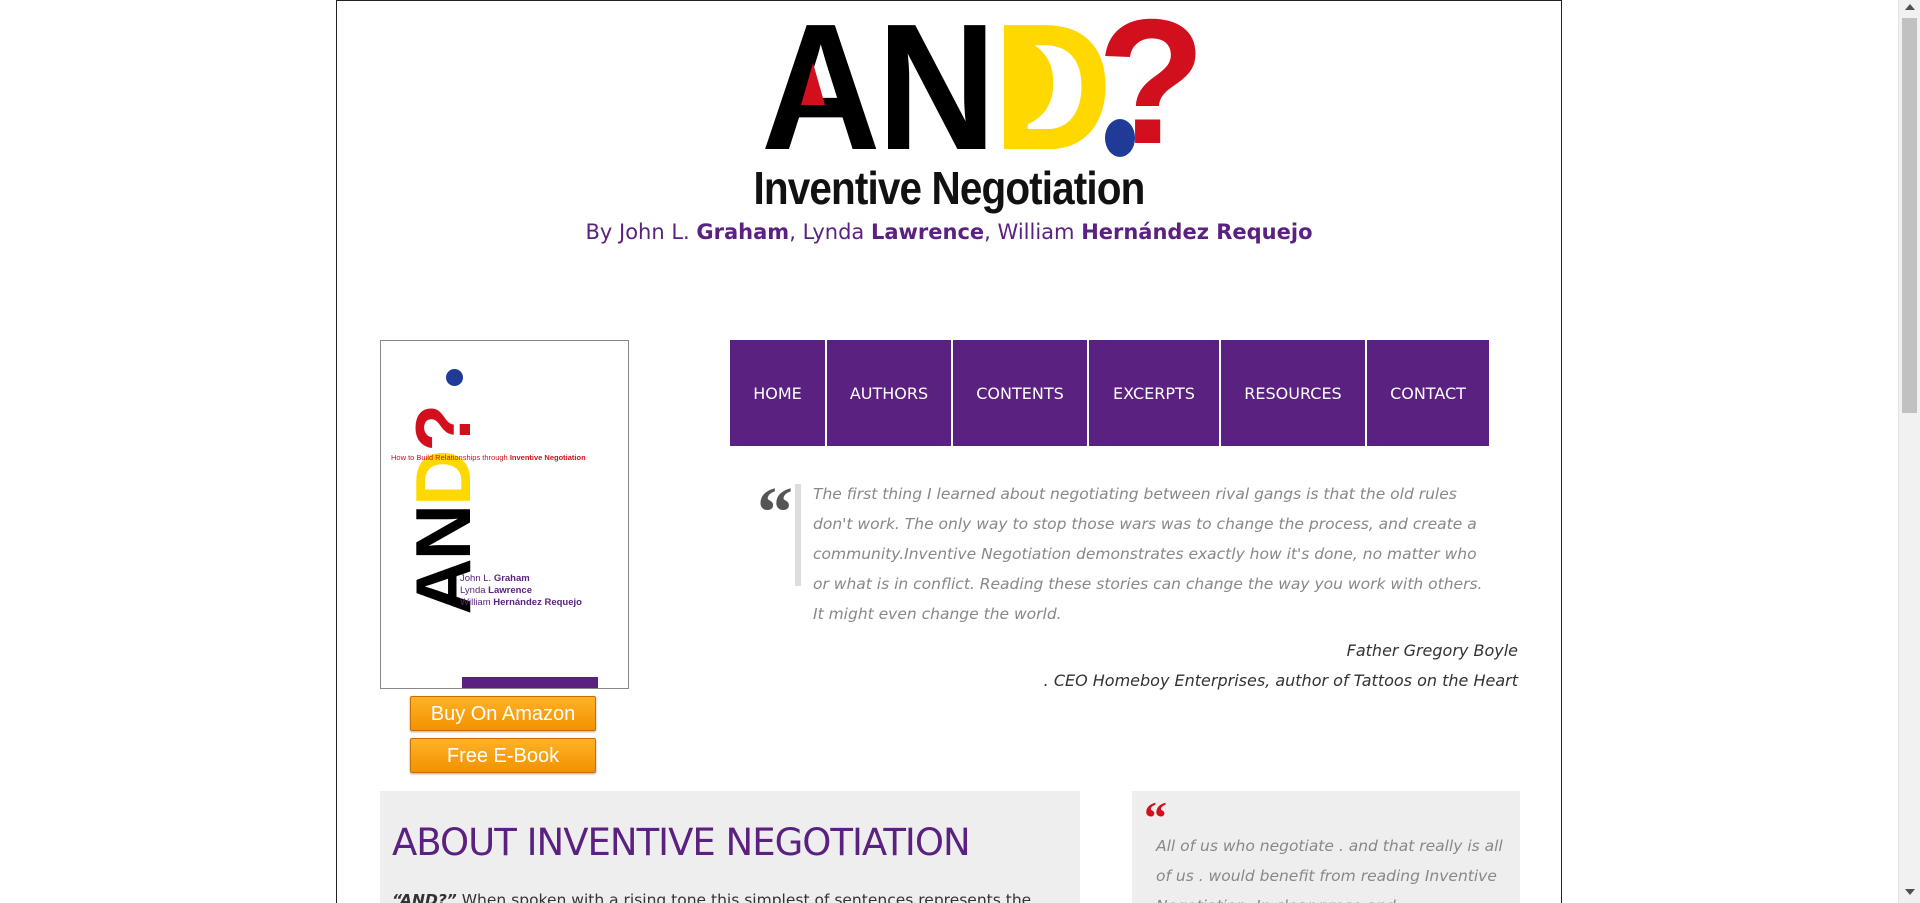 This screenshot has height=903, width=1920. What do you see at coordinates (547, 457) in the screenshot?
I see `cover-subtitle-bold: Inventive Negotiation` at bounding box center [547, 457].